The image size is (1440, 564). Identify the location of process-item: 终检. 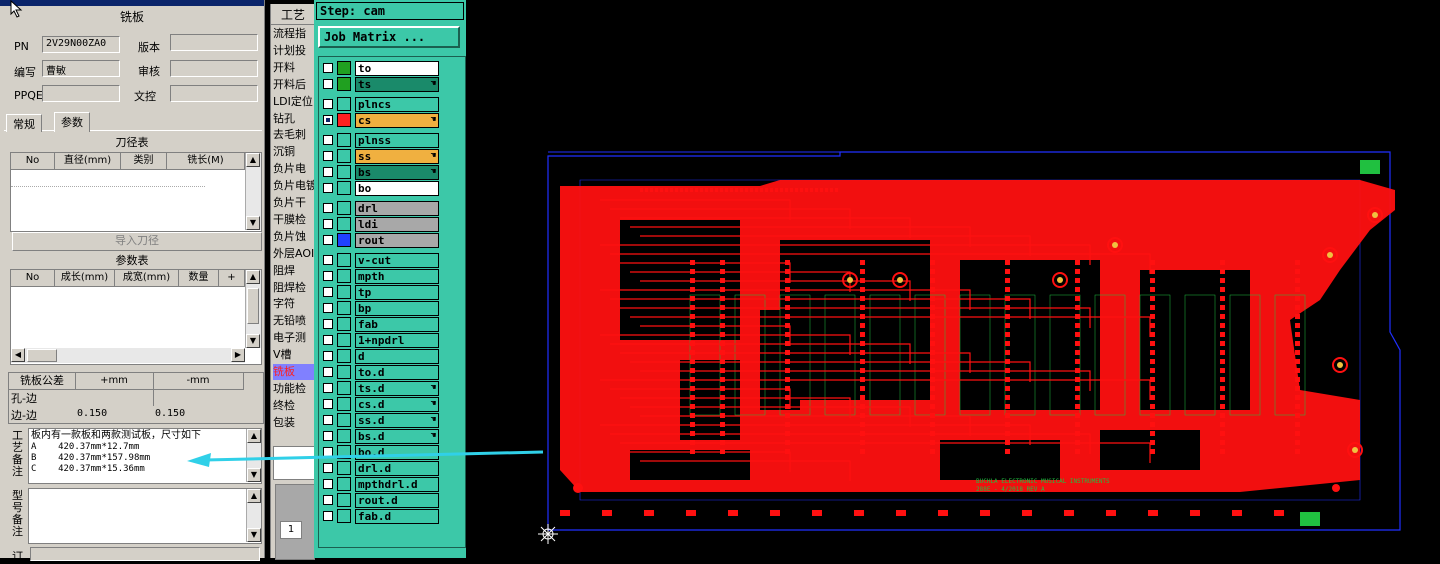
(294, 406).